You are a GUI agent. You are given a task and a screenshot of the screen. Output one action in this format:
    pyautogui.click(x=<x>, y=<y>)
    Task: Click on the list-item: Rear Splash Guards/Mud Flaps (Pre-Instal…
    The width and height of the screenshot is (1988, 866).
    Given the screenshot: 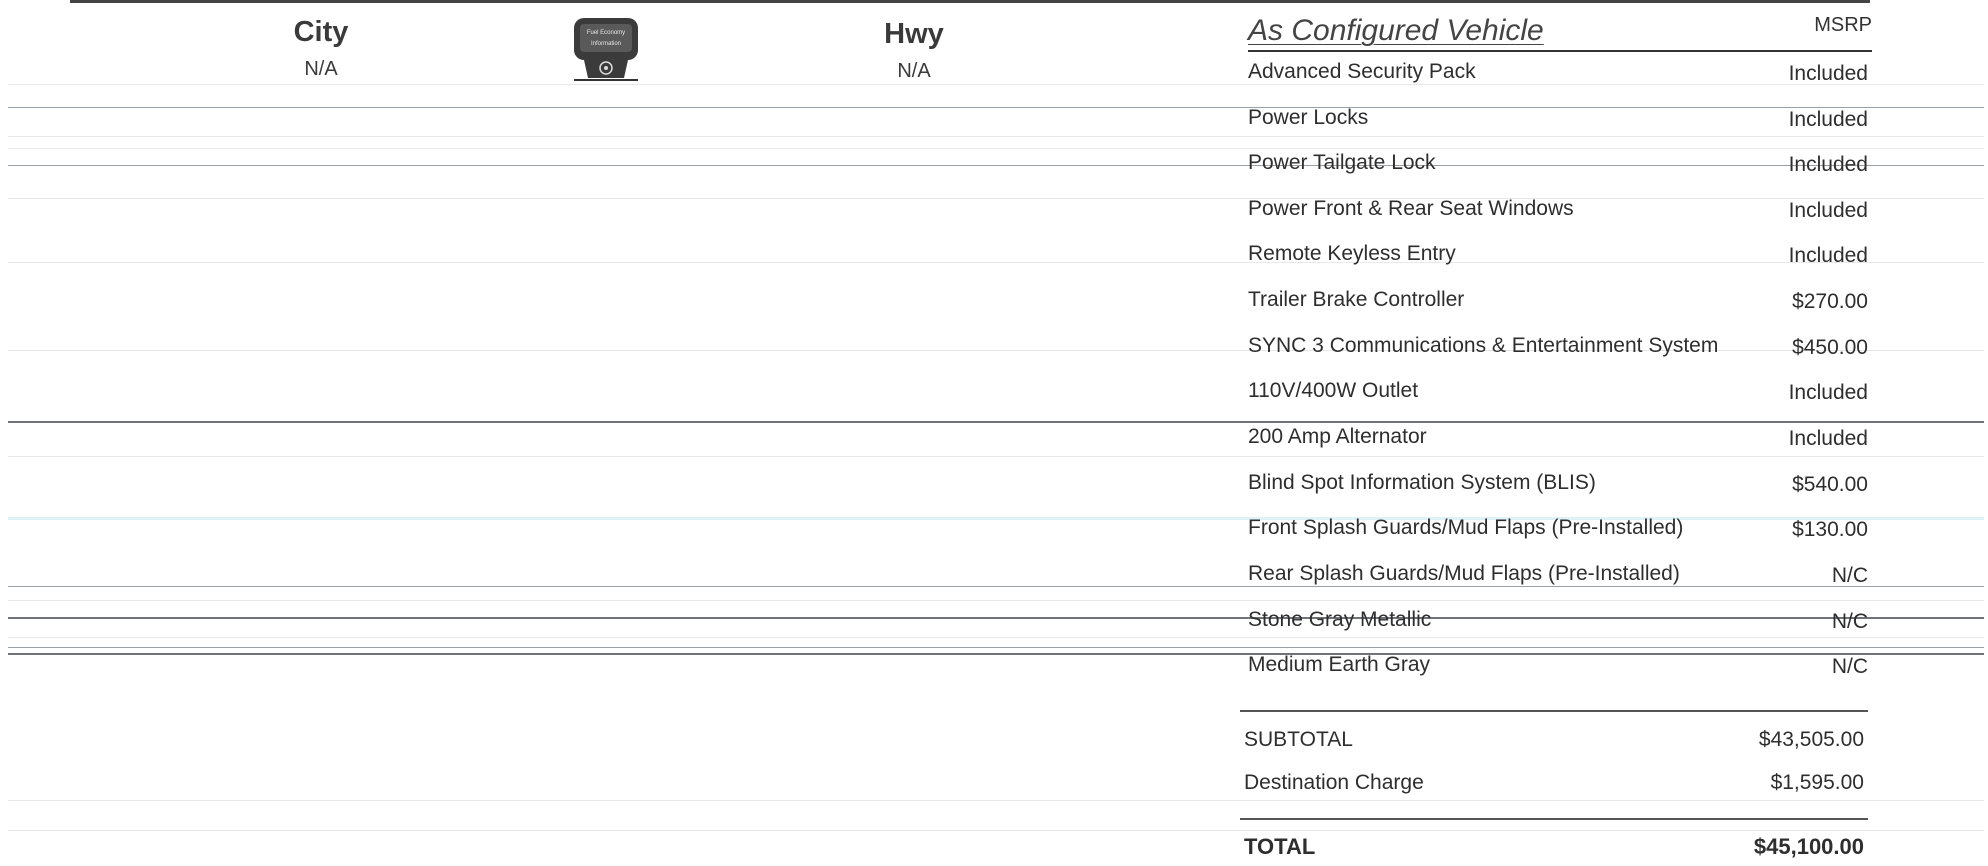 What is the action you would take?
    pyautogui.click(x=1558, y=577)
    